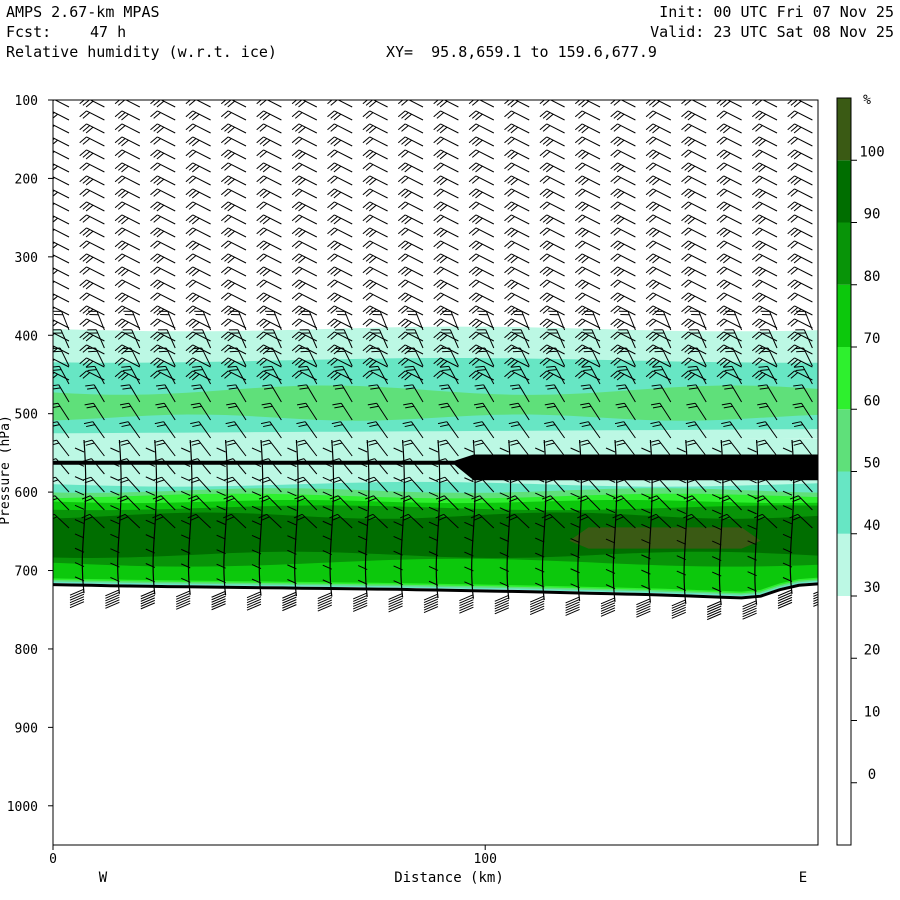 This screenshot has height=900, width=900. I want to click on y-tick-label: 700, so click(26, 572).